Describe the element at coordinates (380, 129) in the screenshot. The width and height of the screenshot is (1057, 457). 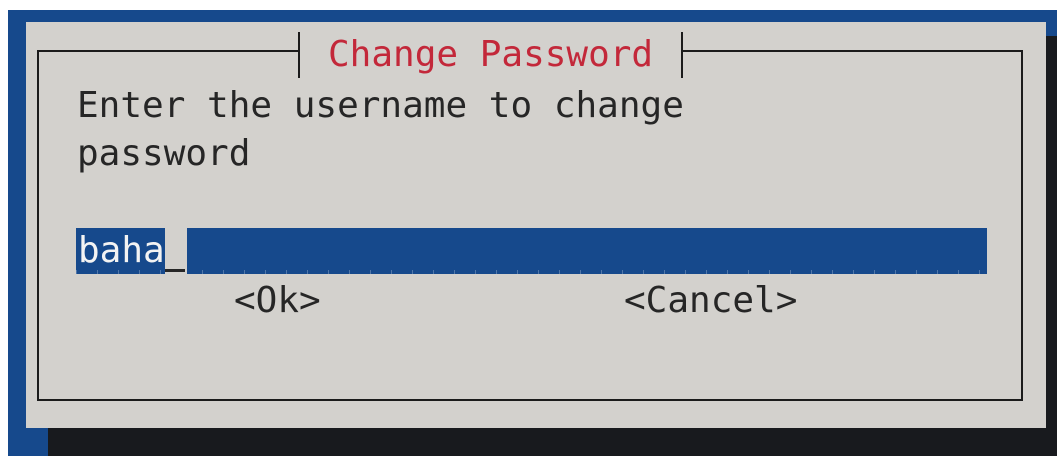
I see `dialog-prompt: Enter the username to change password` at that location.